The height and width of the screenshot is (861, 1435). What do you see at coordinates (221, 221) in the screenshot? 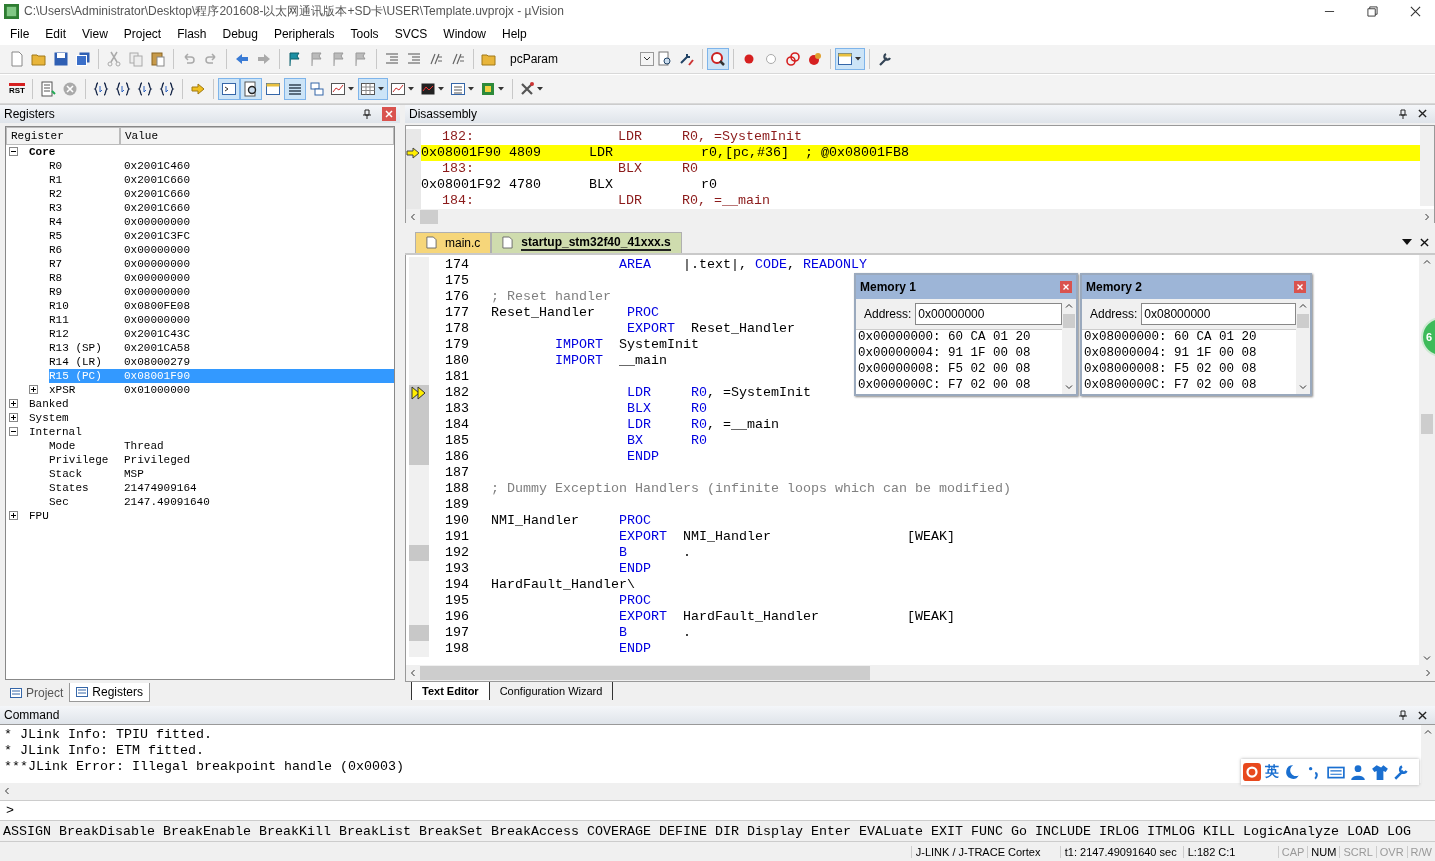
I see `register-row: R4 0x00000000` at bounding box center [221, 221].